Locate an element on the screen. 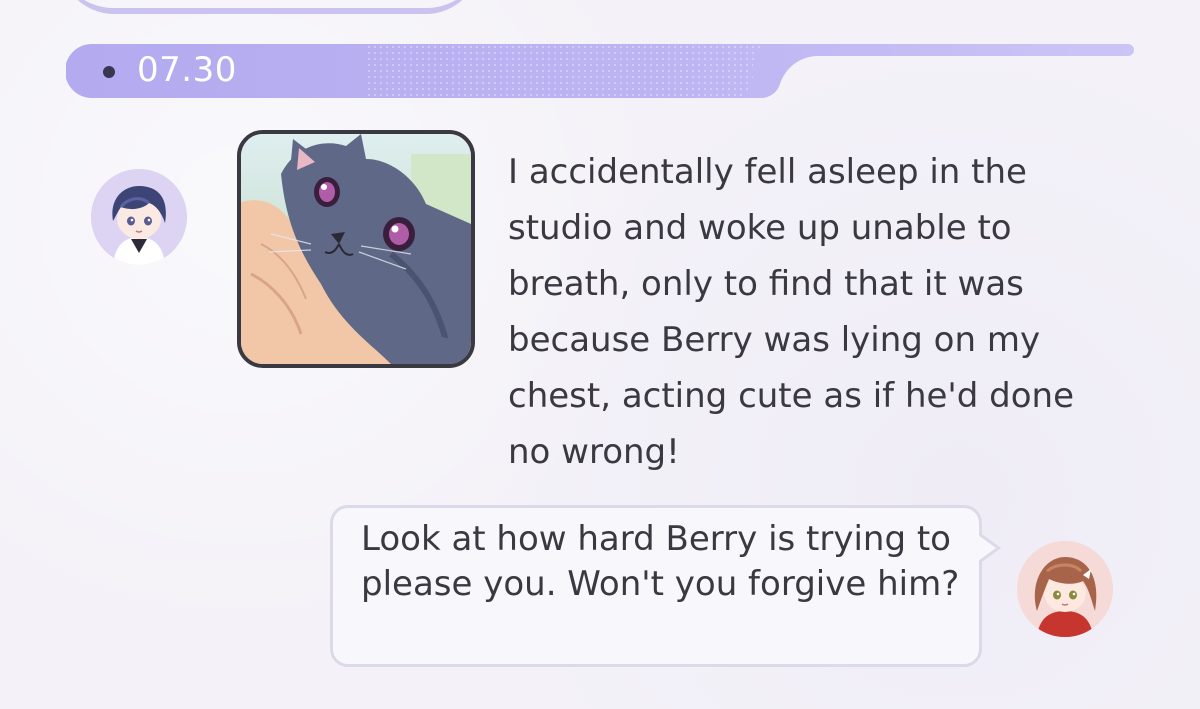 This screenshot has width=1200, height=709. character-avatar-icon is located at coordinates (139, 217).